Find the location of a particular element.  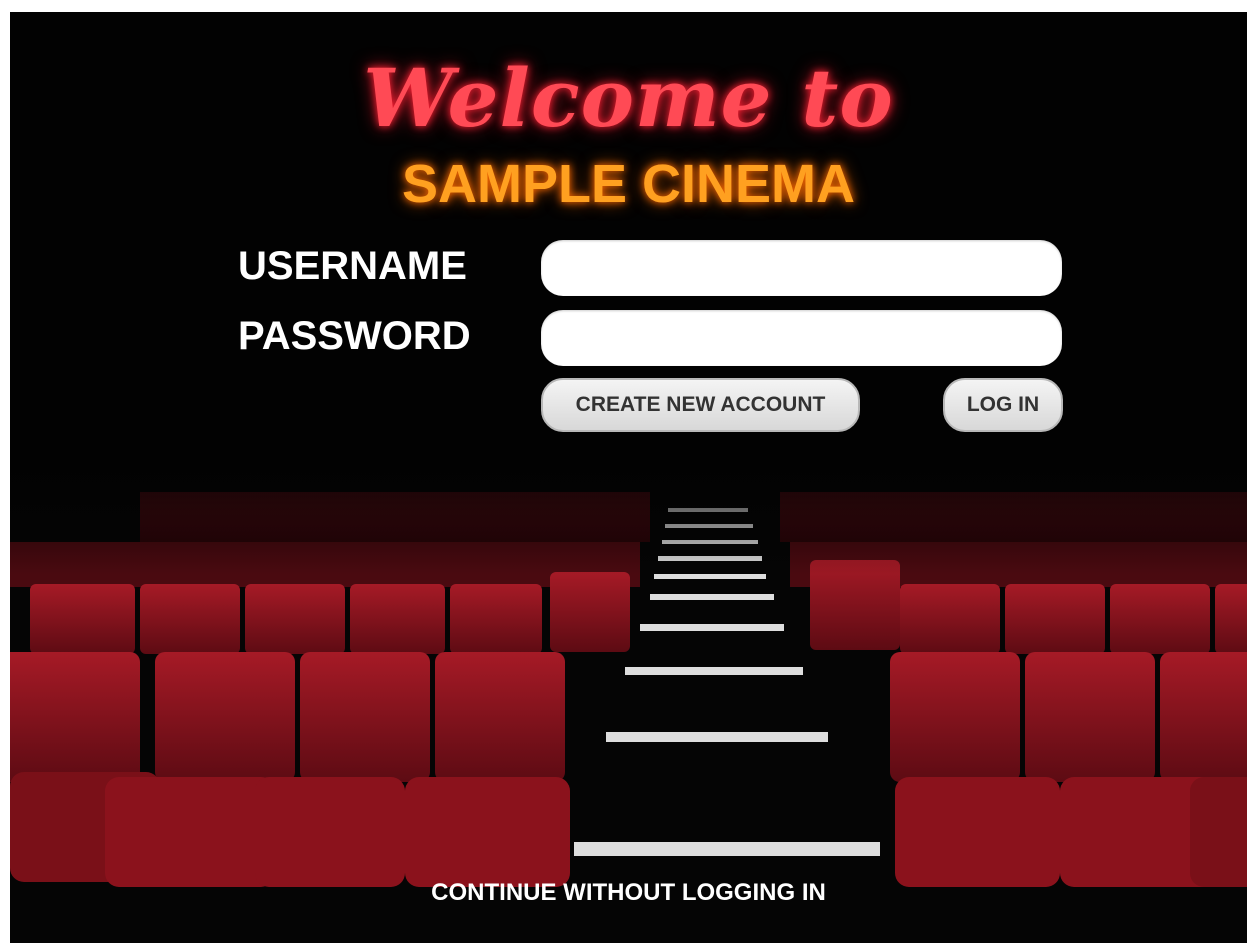

password-label: PASSWORD is located at coordinates (354, 336).